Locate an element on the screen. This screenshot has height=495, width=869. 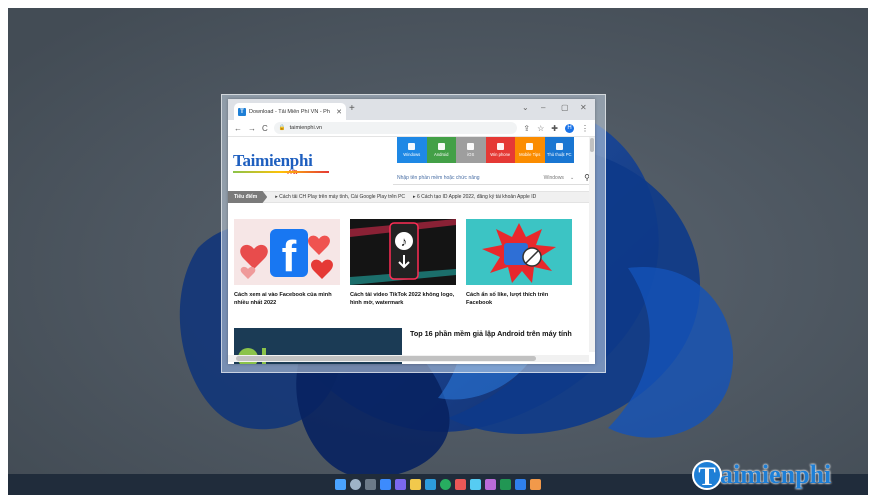
profile-avatar: H is located at coordinates (569, 128).